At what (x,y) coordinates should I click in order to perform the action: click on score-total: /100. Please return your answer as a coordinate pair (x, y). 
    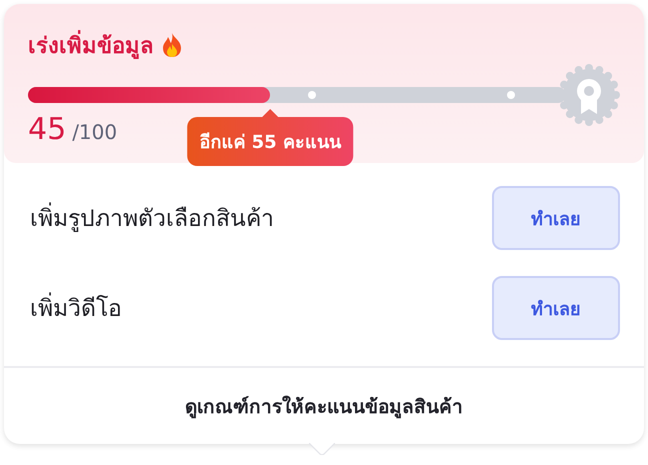
    Looking at the image, I should click on (95, 132).